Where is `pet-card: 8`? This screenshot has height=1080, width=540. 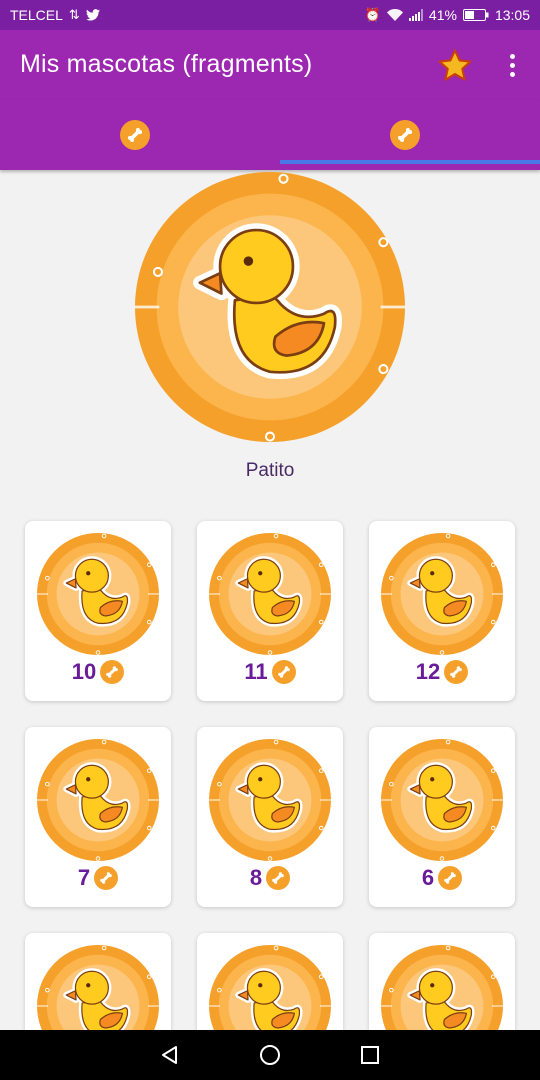
pet-card: 8 is located at coordinates (270, 817).